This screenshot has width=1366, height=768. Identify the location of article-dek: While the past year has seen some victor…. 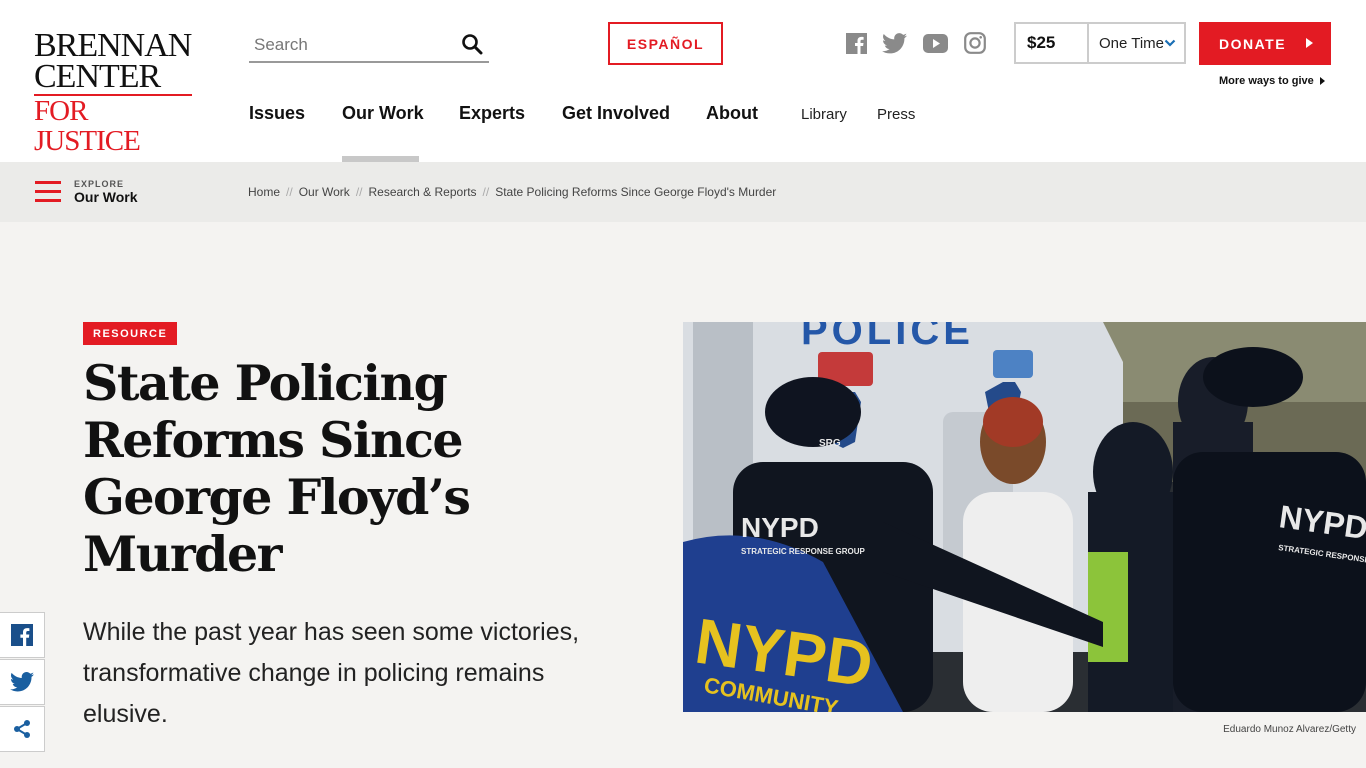
(331, 673).